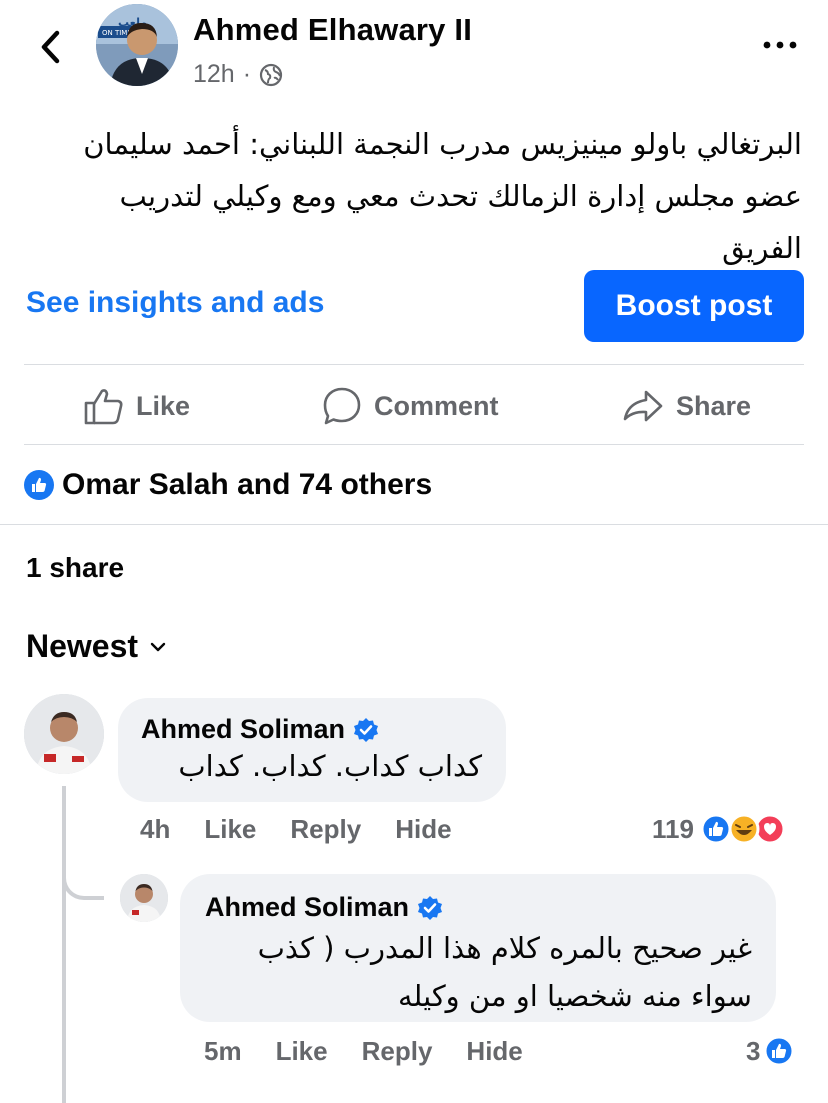 The height and width of the screenshot is (1103, 828). What do you see at coordinates (155, 829) in the screenshot?
I see `comment-time: 4h` at bounding box center [155, 829].